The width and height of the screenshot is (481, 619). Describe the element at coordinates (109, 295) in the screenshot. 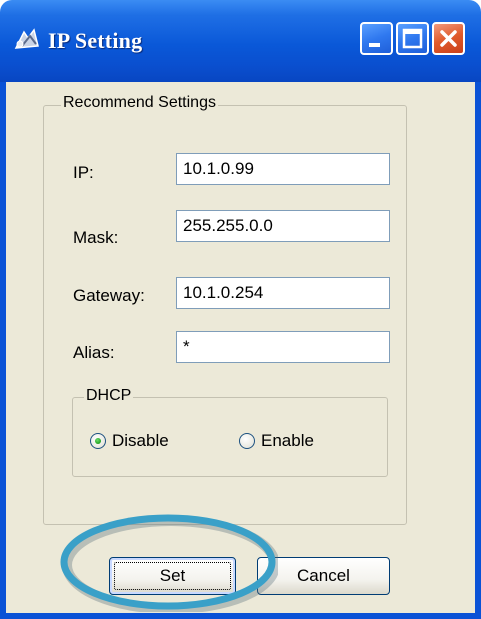

I see `gateway-label: Gateway:` at that location.